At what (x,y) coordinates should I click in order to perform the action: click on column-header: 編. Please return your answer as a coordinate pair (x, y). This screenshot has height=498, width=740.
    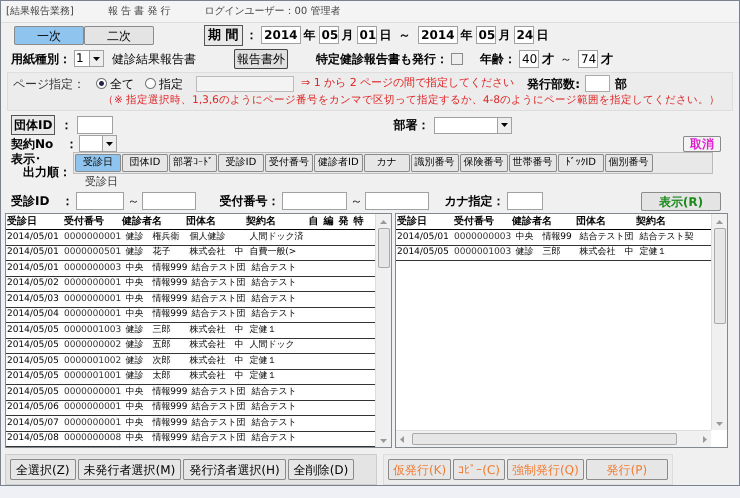
    Looking at the image, I should click on (328, 221).